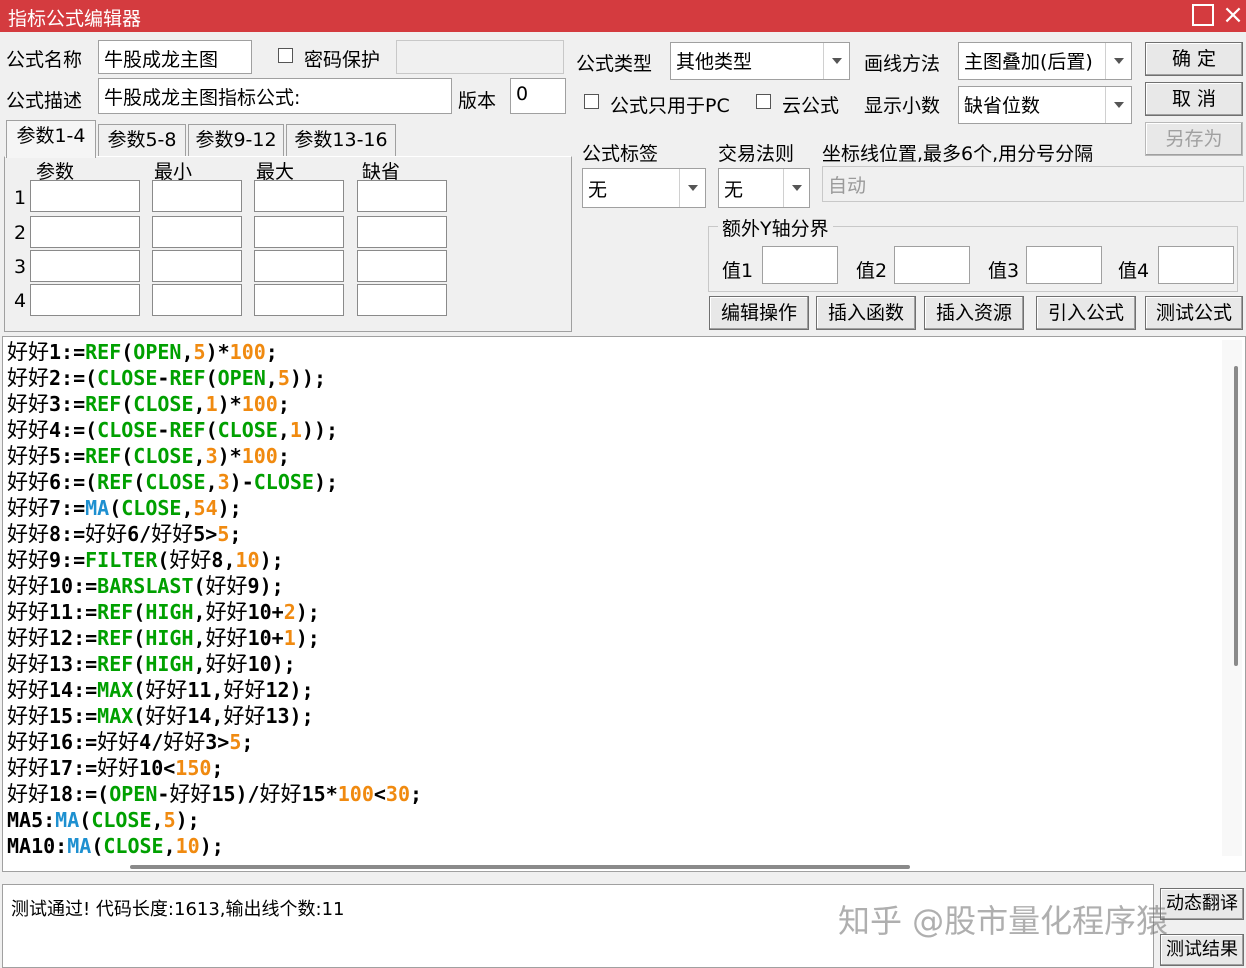  Describe the element at coordinates (205, 716) in the screenshot. I see `code-token: 14,` at that location.